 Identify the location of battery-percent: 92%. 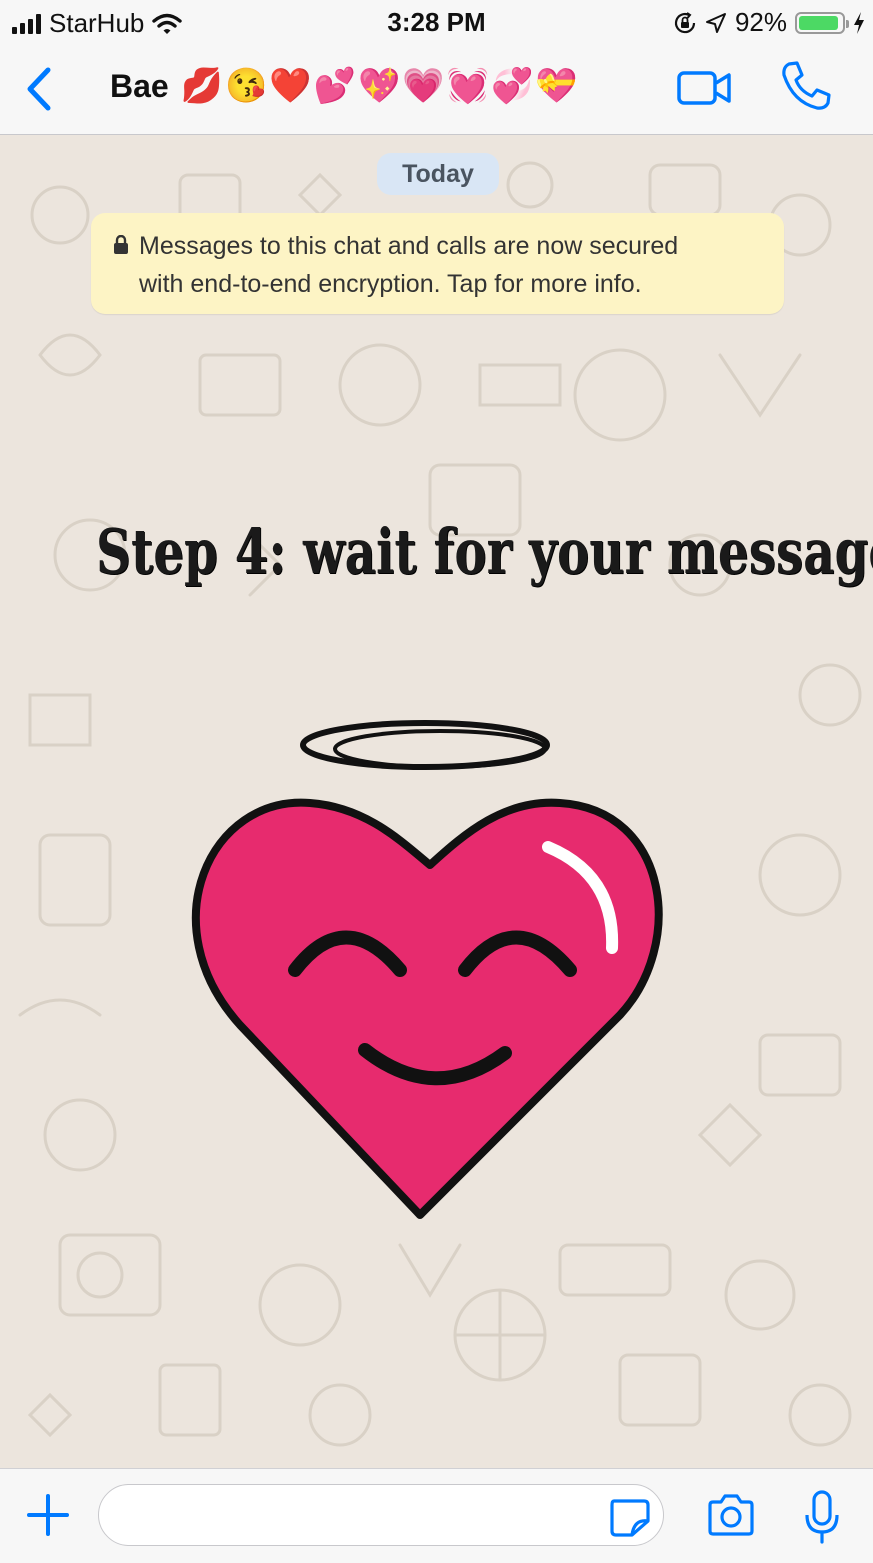
(760, 22).